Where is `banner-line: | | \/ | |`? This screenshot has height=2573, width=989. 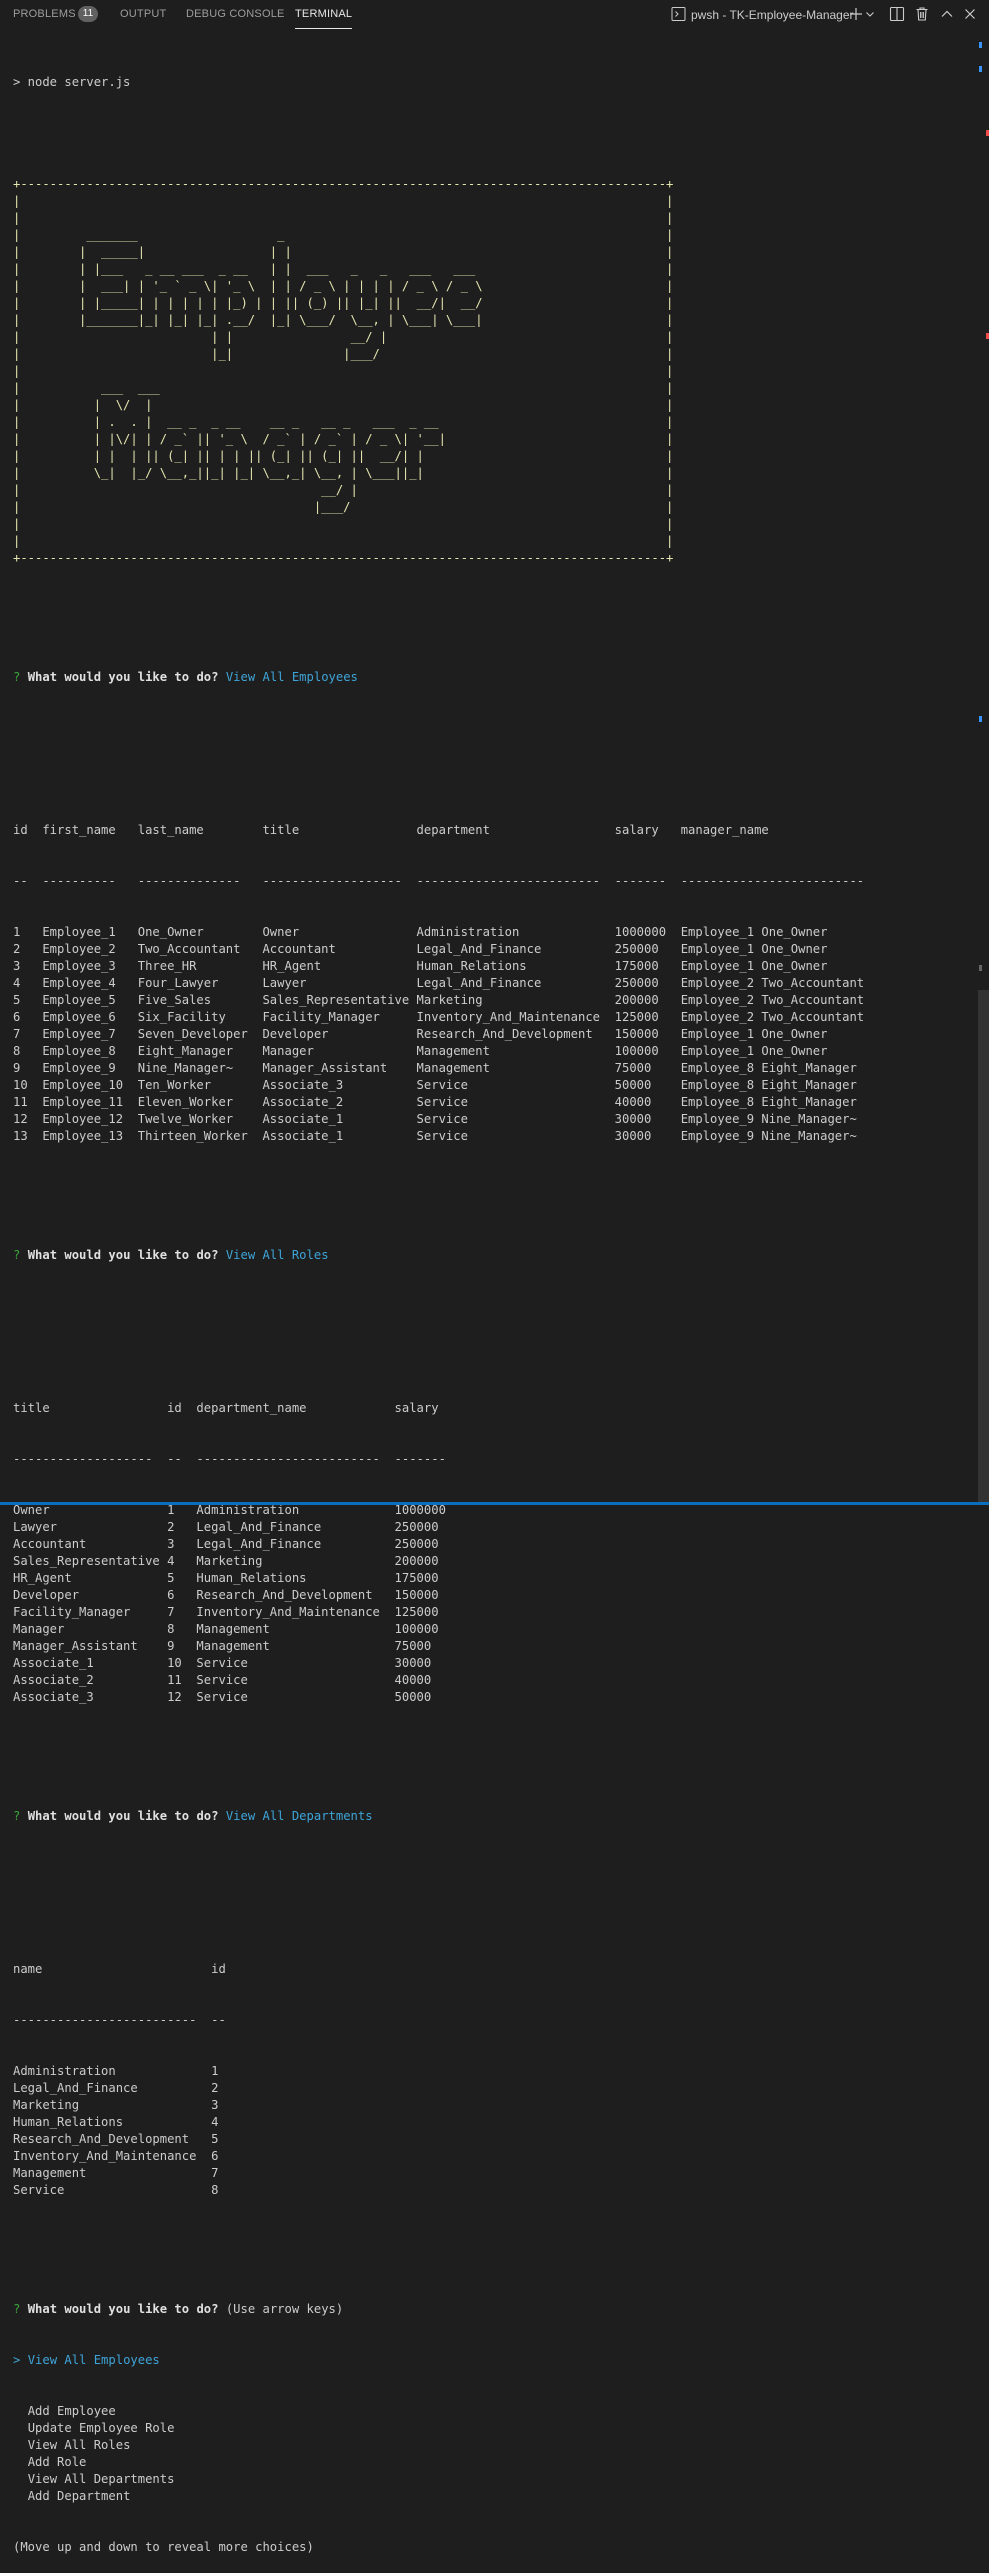 banner-line: | | \/ | | is located at coordinates (343, 405).